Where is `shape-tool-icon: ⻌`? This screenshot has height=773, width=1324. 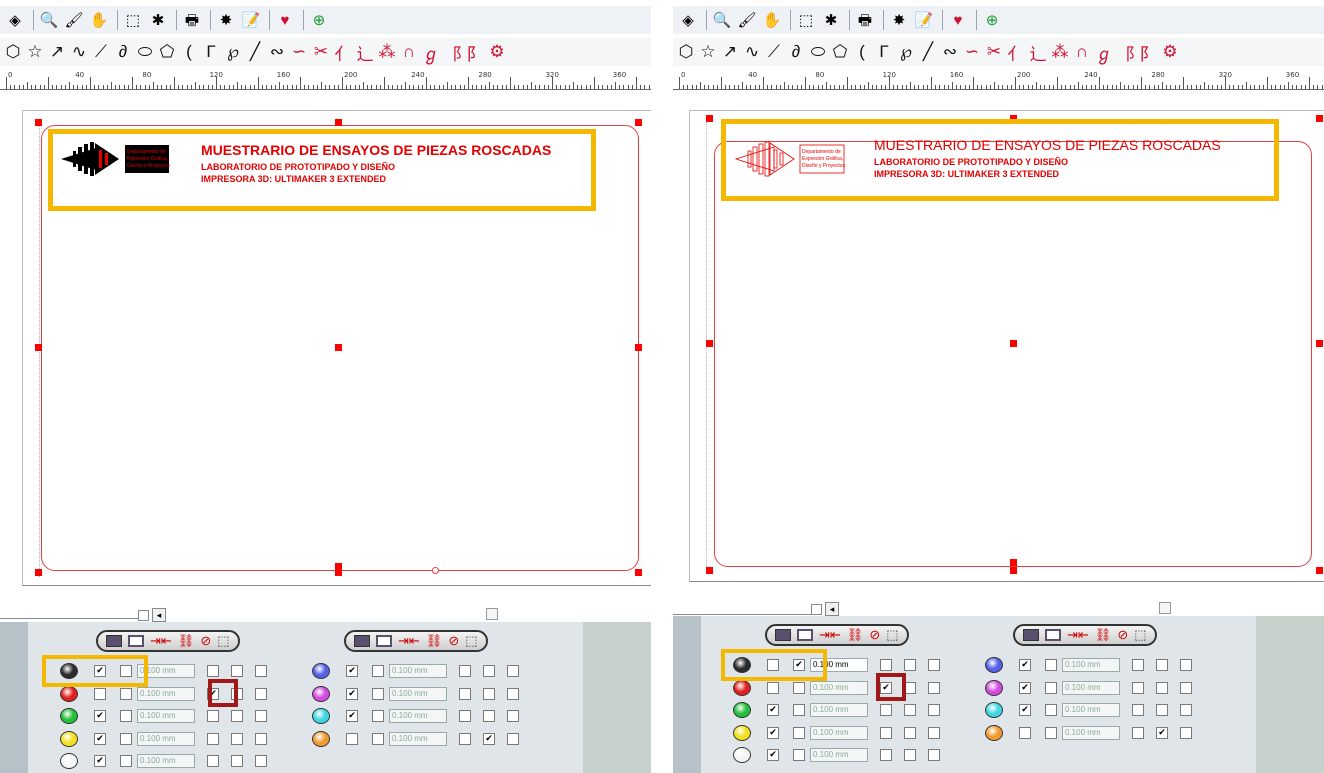 shape-tool-icon: ⻌ is located at coordinates (365, 52).